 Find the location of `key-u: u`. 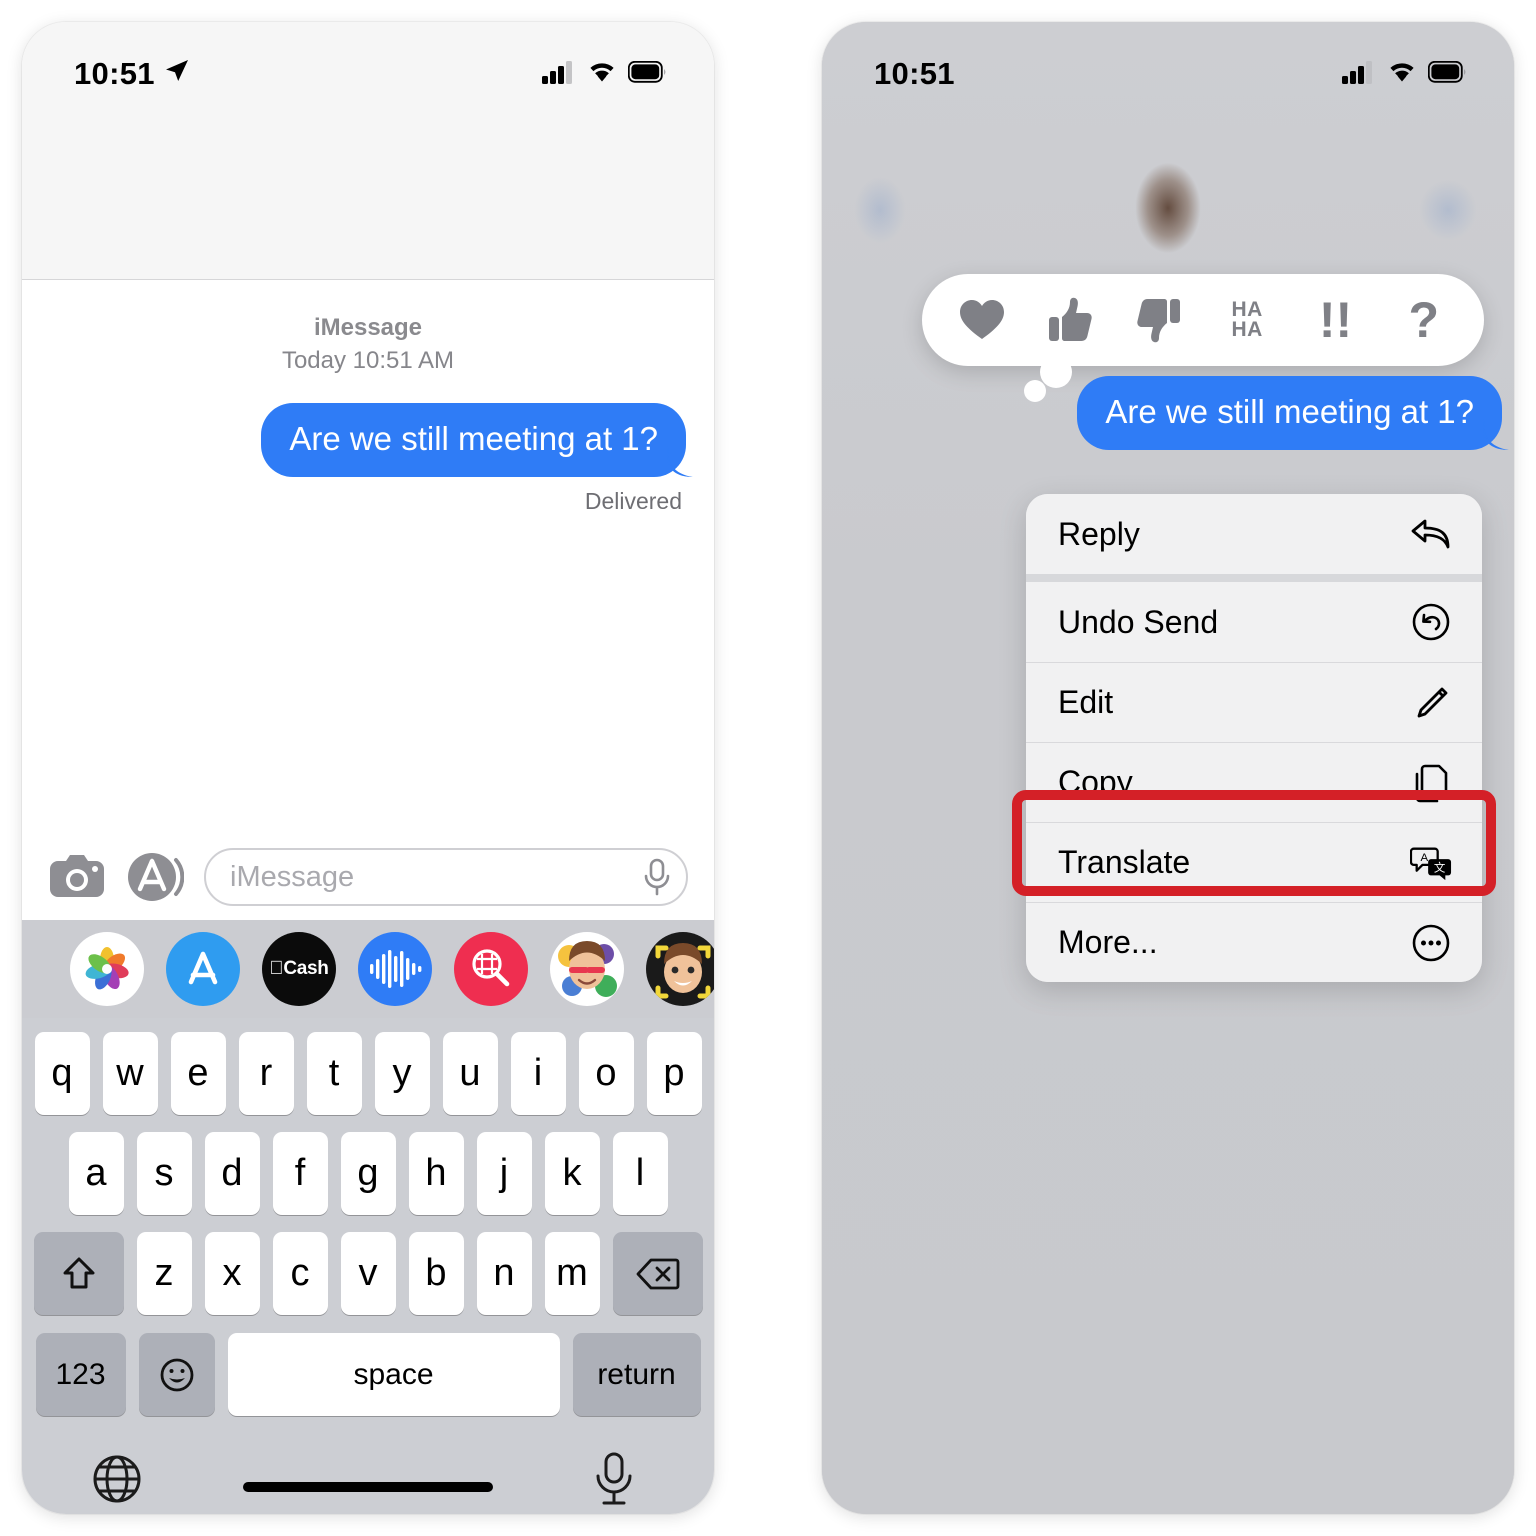

key-u: u is located at coordinates (470, 1073).